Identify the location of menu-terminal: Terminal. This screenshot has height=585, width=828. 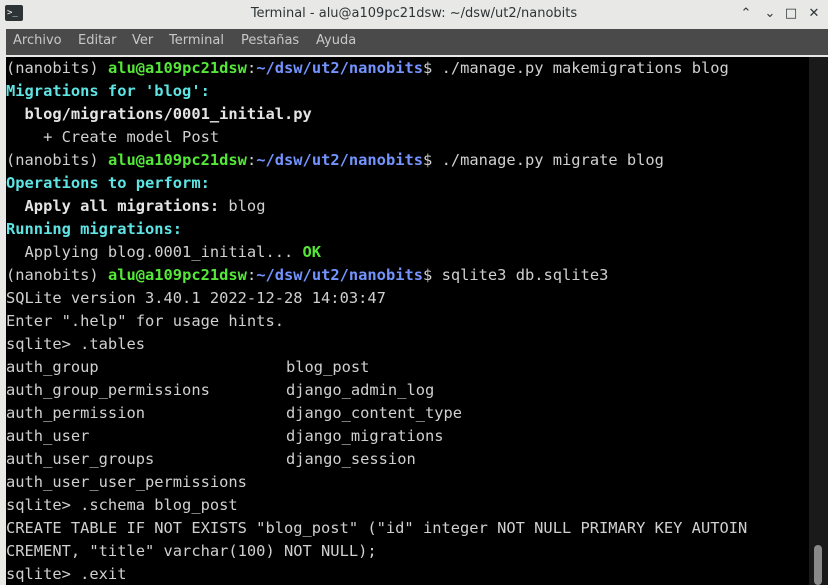
(196, 40).